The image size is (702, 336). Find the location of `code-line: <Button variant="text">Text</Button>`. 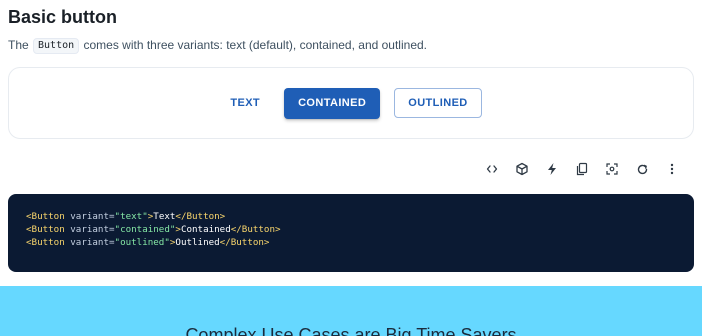

code-line: <Button variant="text">Text</Button> is located at coordinates (351, 216).